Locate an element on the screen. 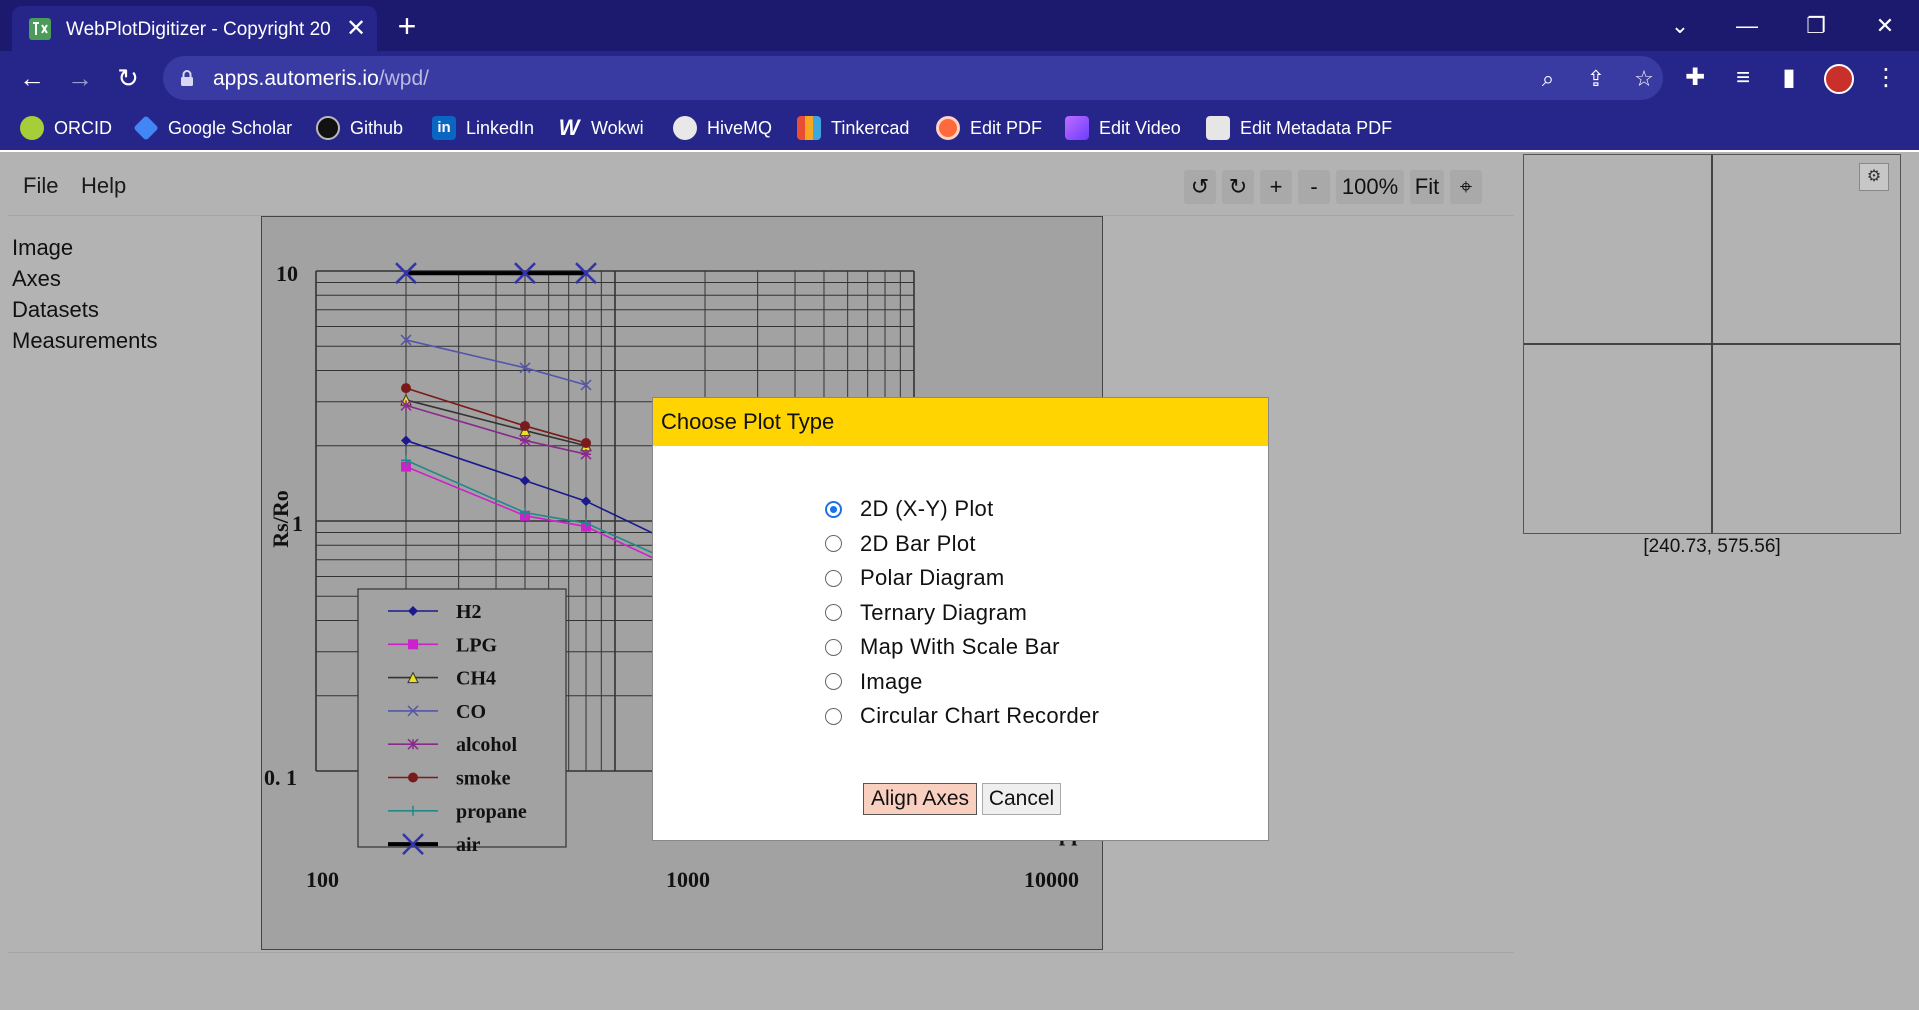 Image resolution: width=1919 pixels, height=1010 pixels. restore-icon: ❐ is located at coordinates (1816, 26).